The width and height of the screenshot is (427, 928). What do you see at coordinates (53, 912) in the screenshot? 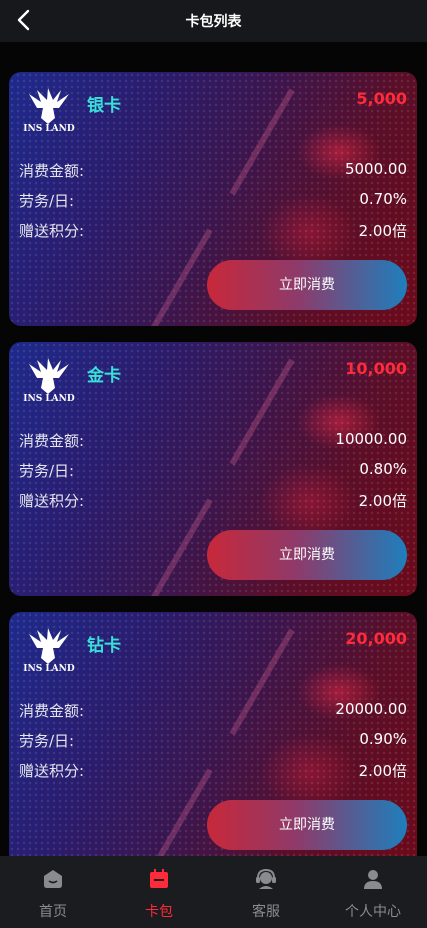
I see `tab-label: 首页` at bounding box center [53, 912].